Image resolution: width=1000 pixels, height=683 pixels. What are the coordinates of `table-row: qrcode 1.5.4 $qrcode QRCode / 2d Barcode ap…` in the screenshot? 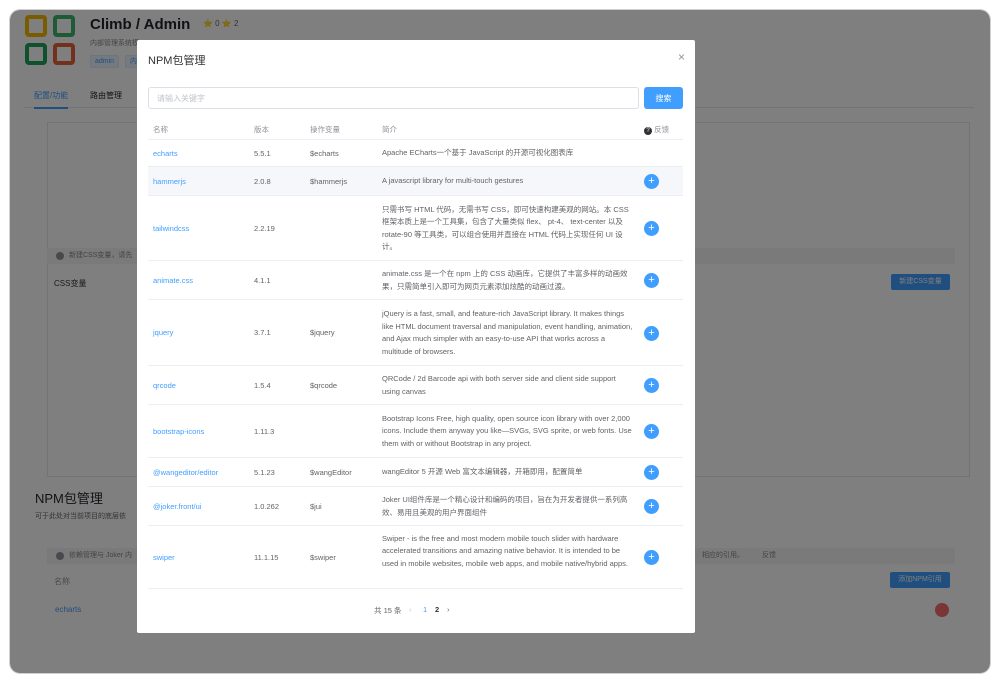 It's located at (415, 385).